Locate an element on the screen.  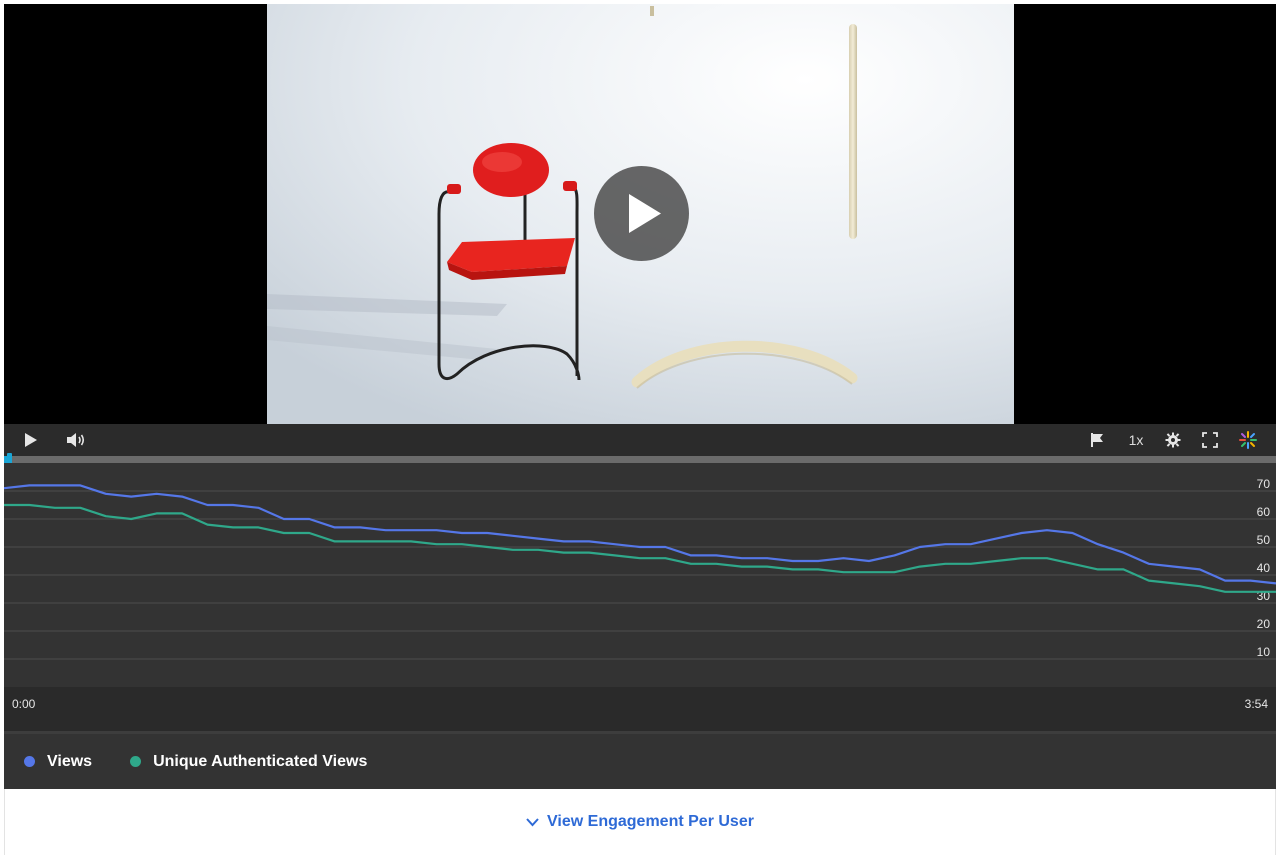
flag-icon is located at coordinates (1097, 440).